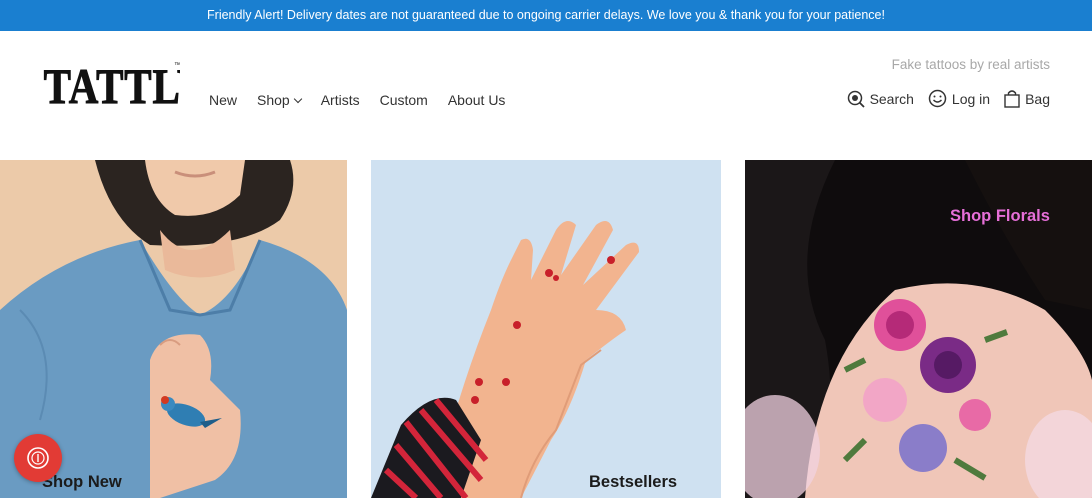 The width and height of the screenshot is (1092, 498). Describe the element at coordinates (633, 482) in the screenshot. I see `tile-label-bestsellers: Bestsellers` at that location.